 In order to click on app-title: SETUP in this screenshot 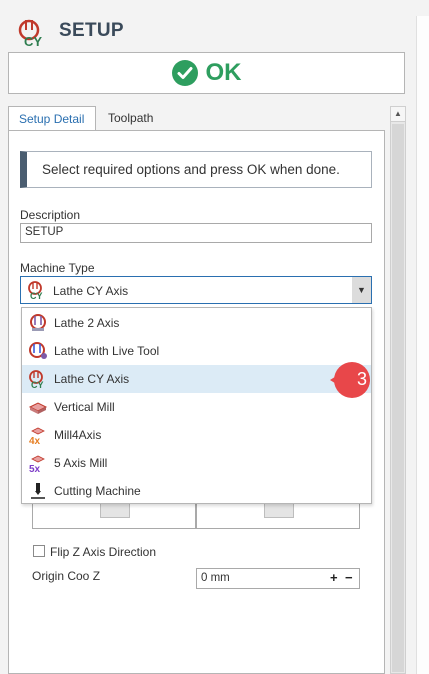, I will do `click(91, 30)`.